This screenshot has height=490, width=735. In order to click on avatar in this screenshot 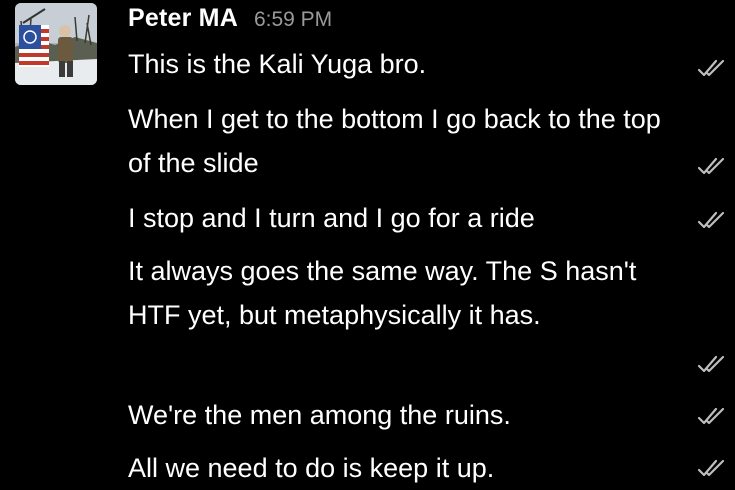, I will do `click(56, 44)`.